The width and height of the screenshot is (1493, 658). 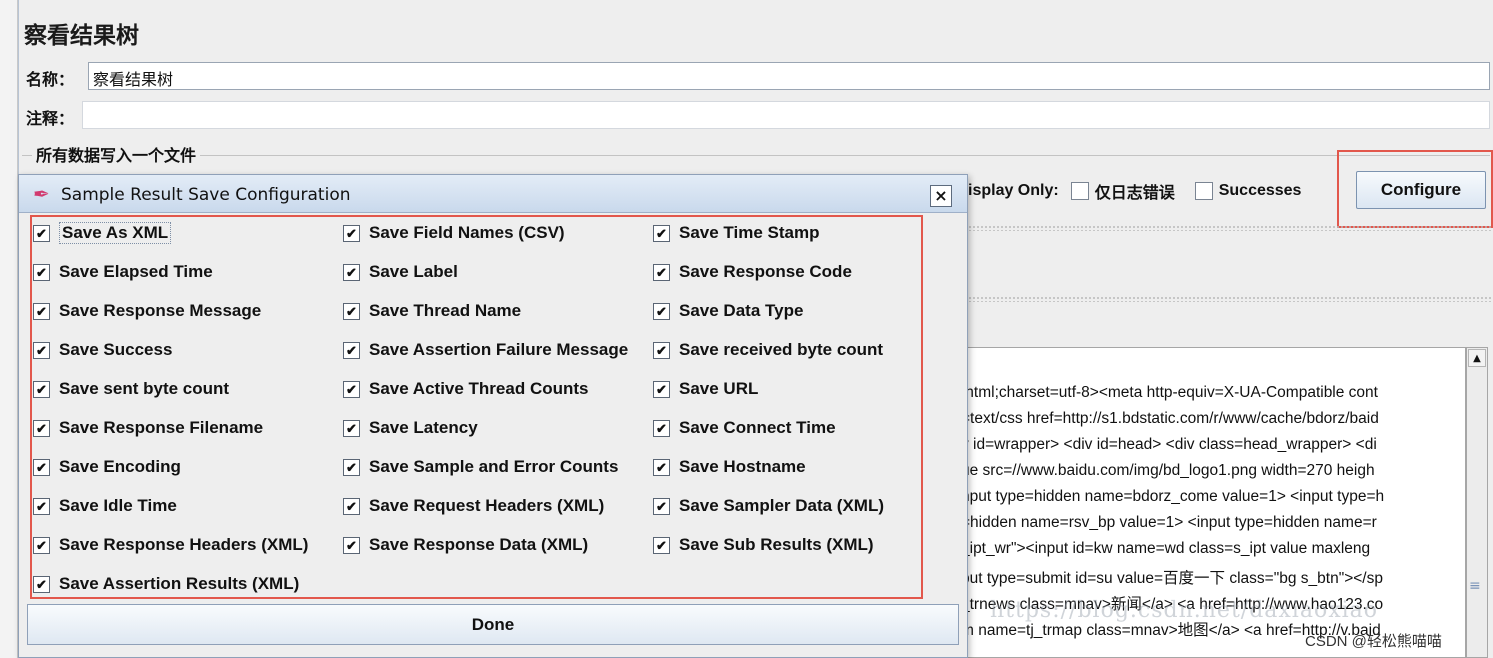 I want to click on log-errors-checkbox, so click(x=1079, y=191).